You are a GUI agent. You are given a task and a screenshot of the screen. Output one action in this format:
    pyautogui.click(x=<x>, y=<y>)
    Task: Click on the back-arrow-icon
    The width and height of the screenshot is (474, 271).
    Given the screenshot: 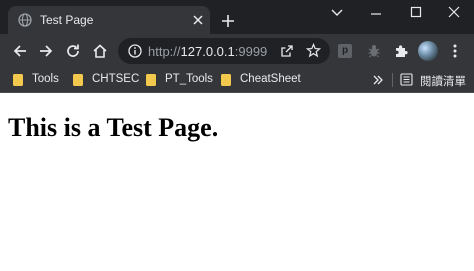 What is the action you would take?
    pyautogui.click(x=20, y=51)
    